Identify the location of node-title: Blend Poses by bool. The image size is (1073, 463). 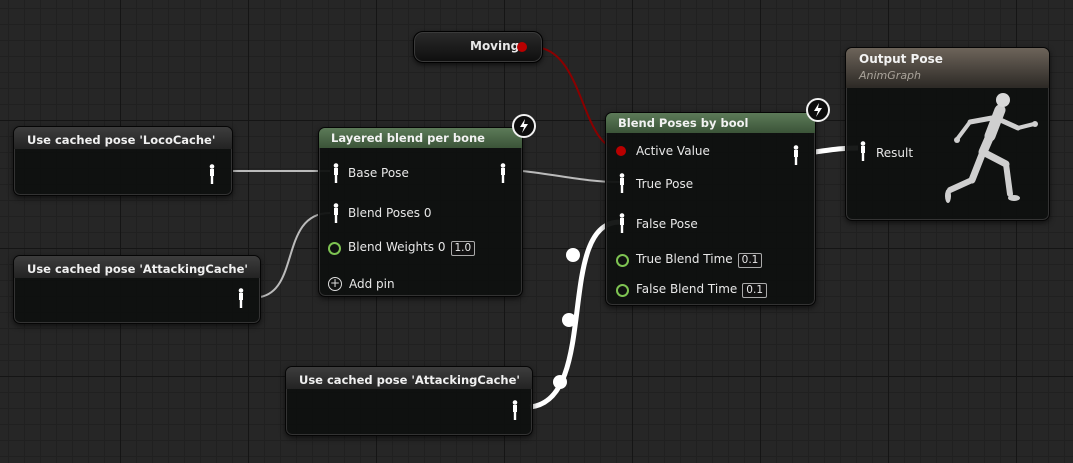
(710, 123).